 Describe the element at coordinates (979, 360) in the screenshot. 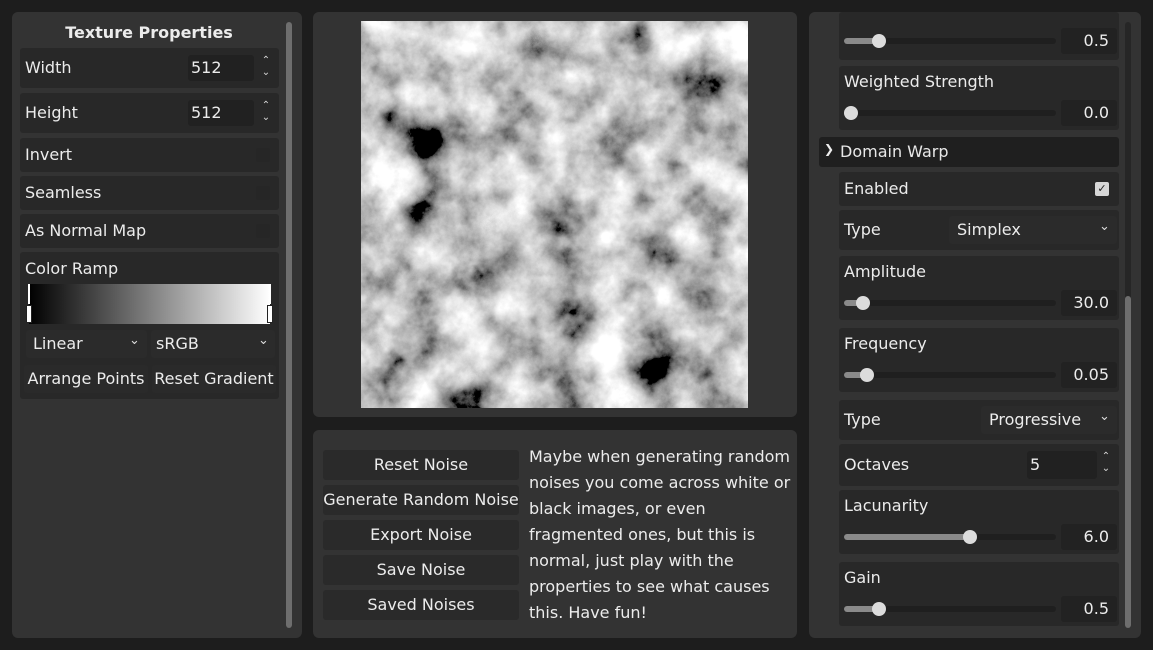

I see `frequency-row: Frequency 0.05` at that location.